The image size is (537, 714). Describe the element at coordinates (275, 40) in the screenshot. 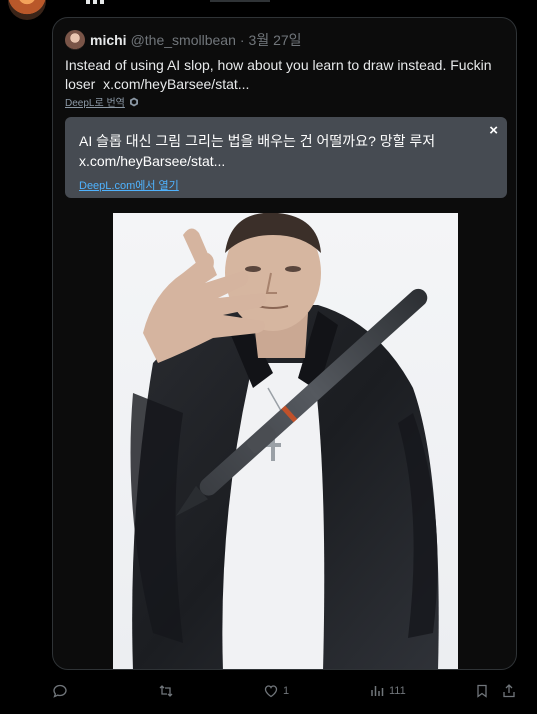

I see `quoted-post-date: 3월 27일` at that location.